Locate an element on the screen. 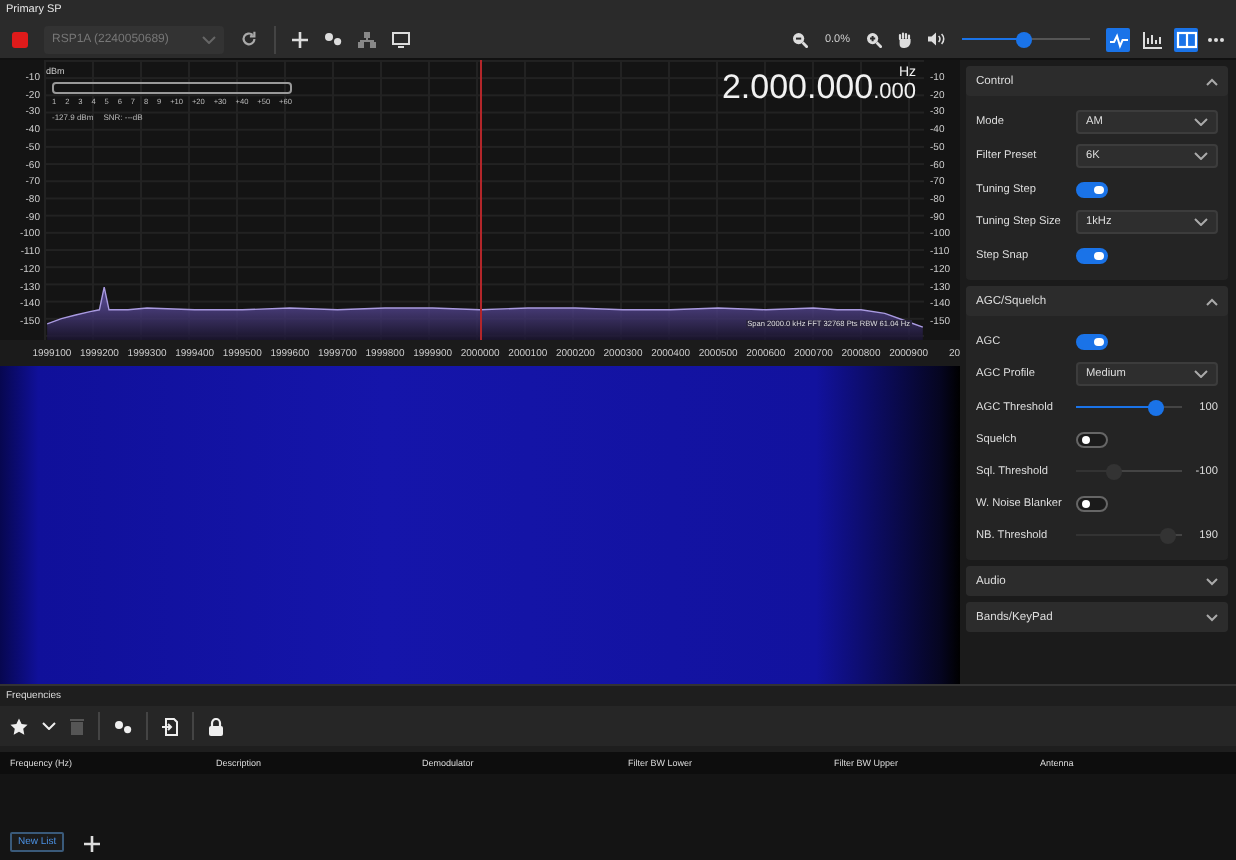  volume-thumb is located at coordinates (1023, 39).